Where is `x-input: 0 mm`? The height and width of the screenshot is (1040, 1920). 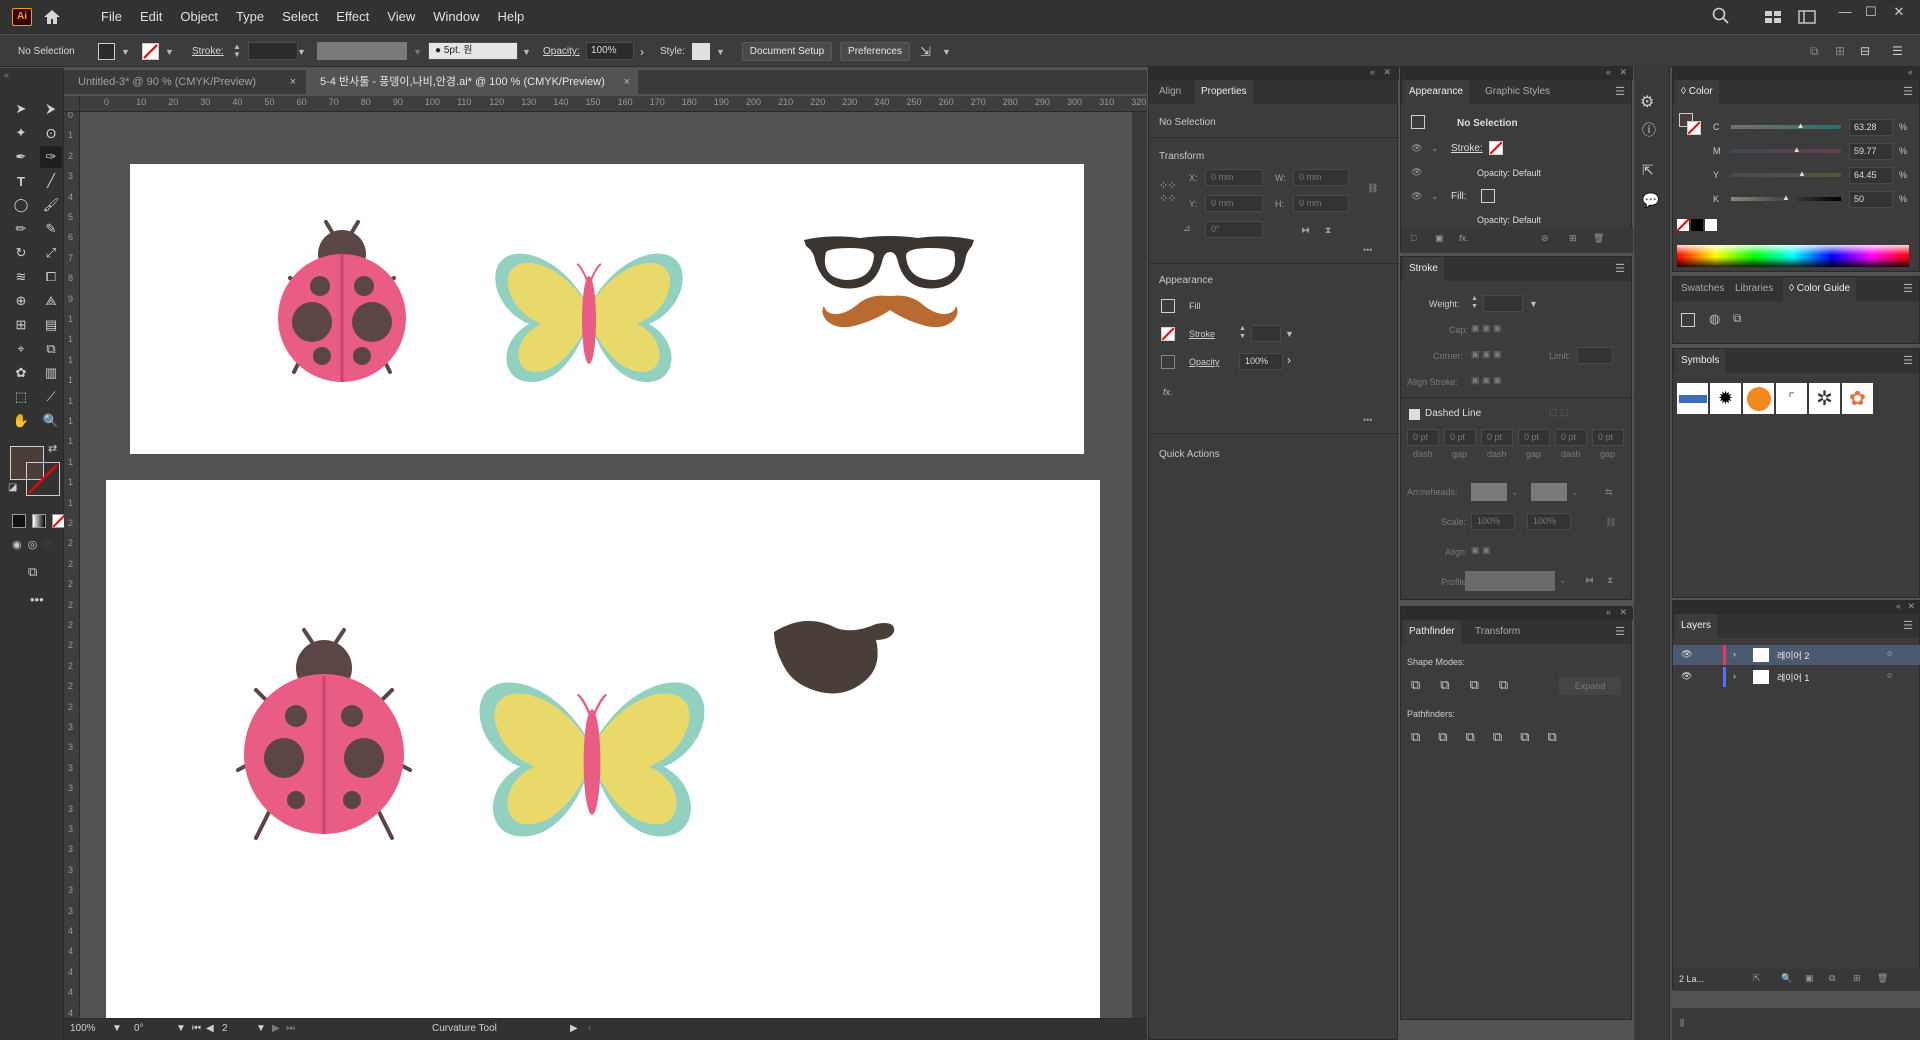 x-input: 0 mm is located at coordinates (1234, 177).